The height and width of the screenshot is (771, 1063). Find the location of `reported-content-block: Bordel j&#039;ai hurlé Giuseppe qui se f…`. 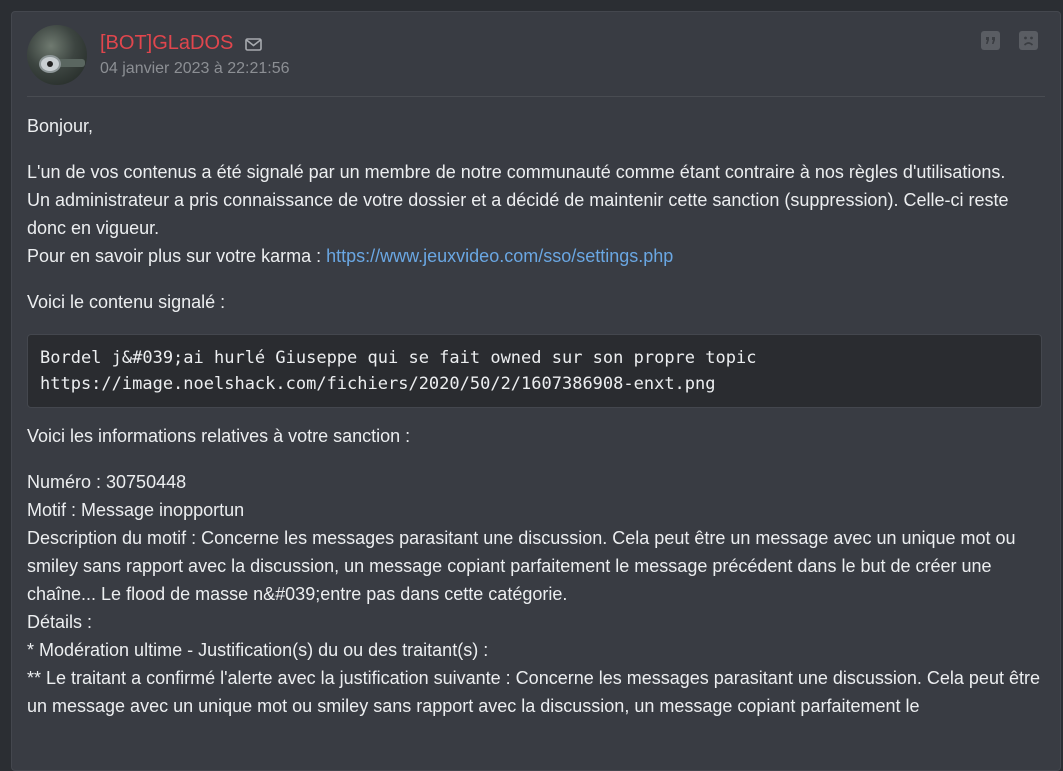

reported-content-block: Bordel j&#039;ai hurlé Giuseppe qui se f… is located at coordinates (534, 371).